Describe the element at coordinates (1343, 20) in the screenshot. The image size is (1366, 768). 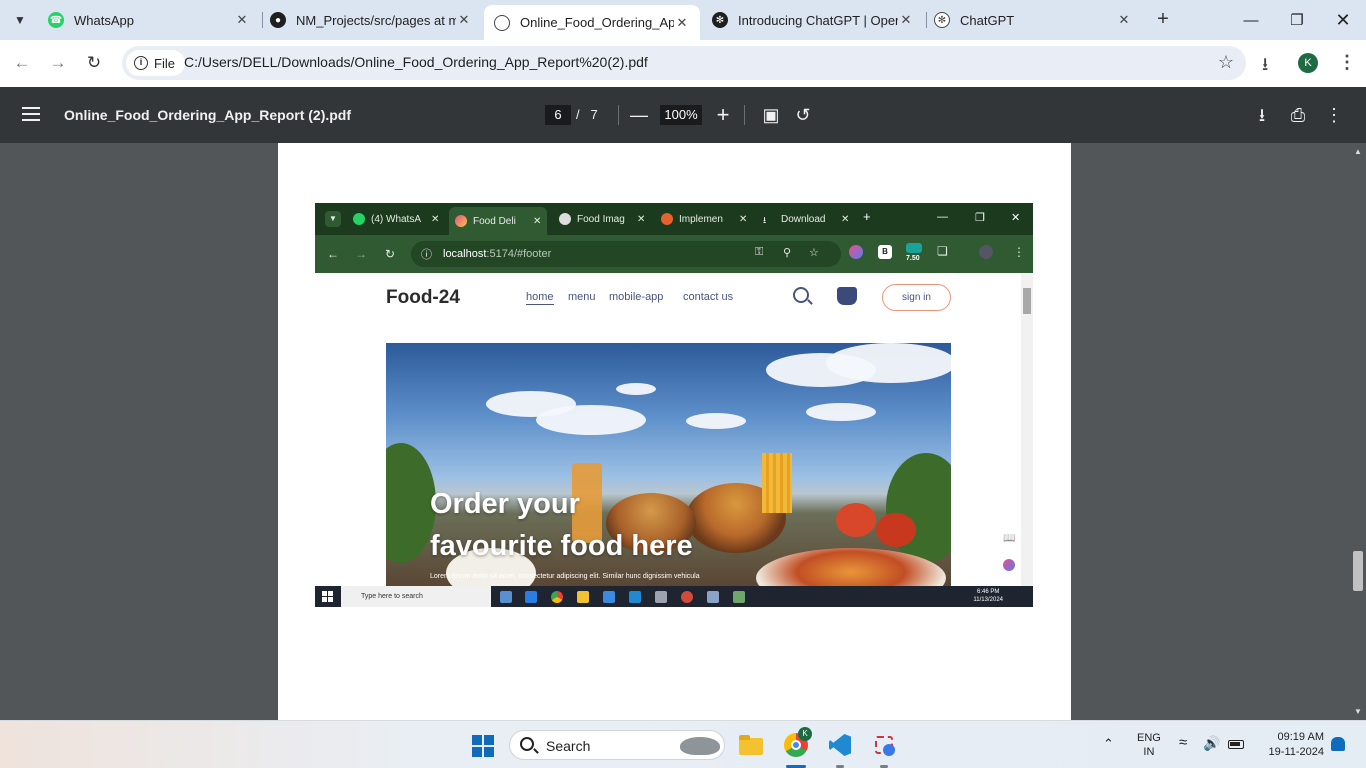
I see `close-window-button: ✕` at that location.